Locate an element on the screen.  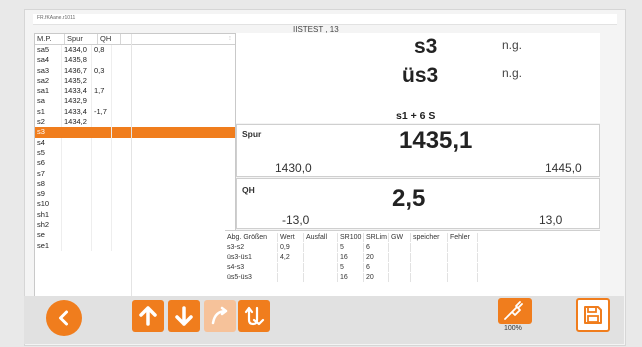
redo-button is located at coordinates (220, 316).